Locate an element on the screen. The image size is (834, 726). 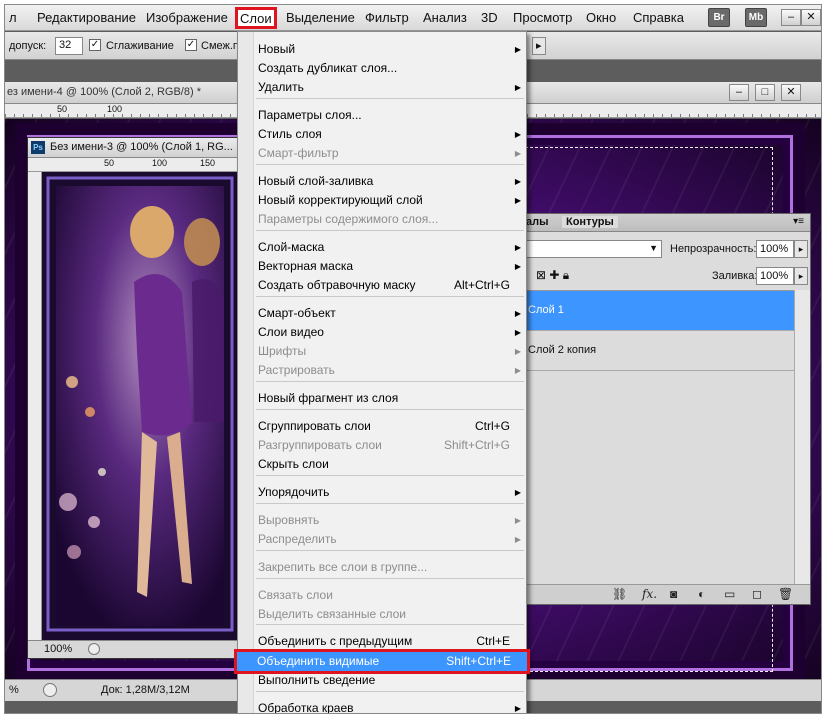
opacity-input: 100% is located at coordinates (775, 249).